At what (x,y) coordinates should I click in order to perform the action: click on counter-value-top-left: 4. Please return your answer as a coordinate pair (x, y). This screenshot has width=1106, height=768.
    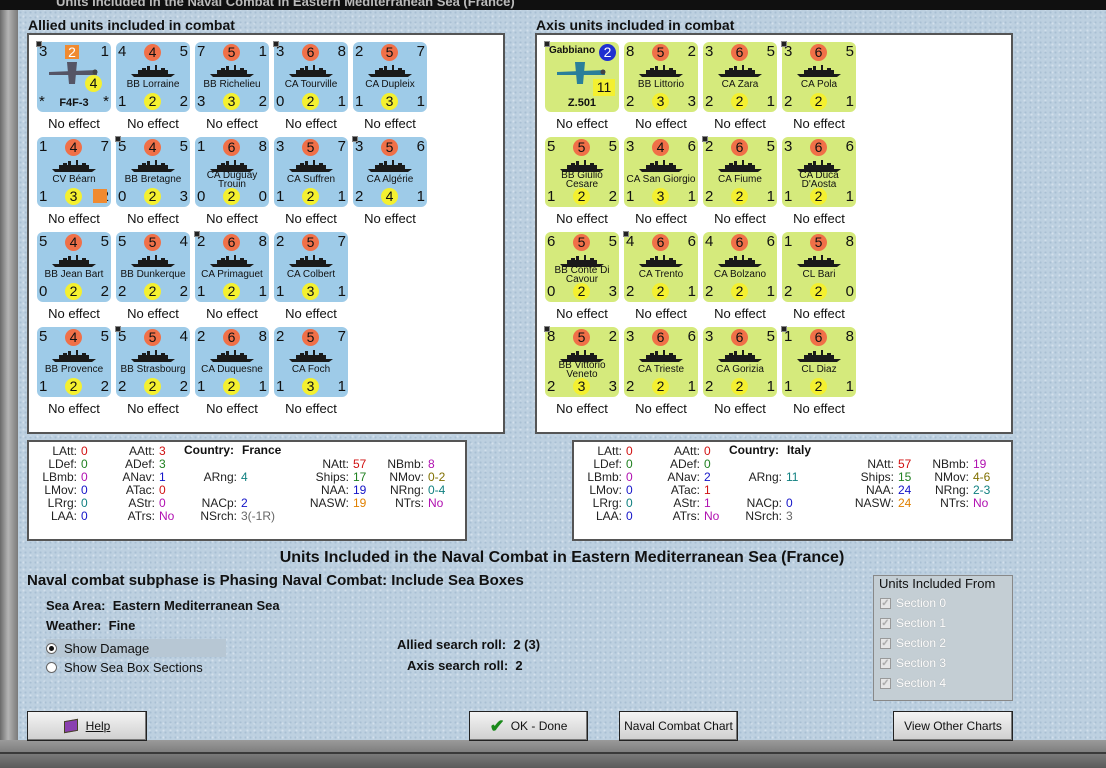
    Looking at the image, I should click on (709, 241).